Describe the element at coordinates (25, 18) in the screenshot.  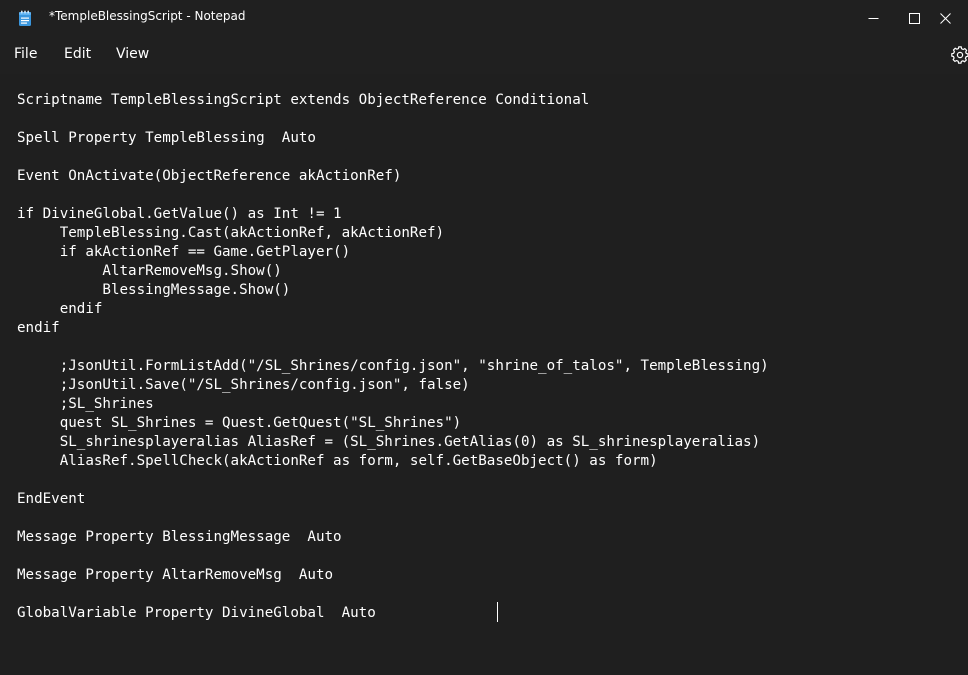
I see `notepad-icon` at that location.